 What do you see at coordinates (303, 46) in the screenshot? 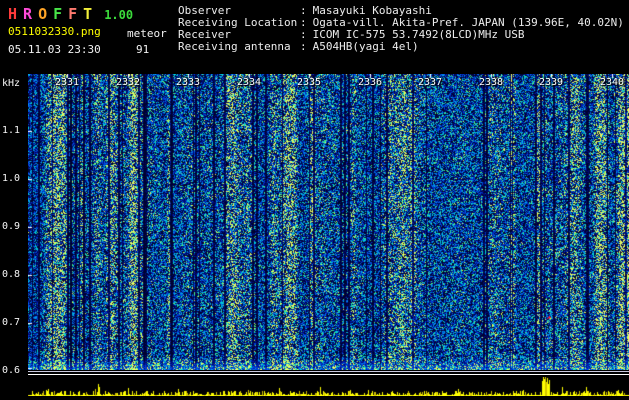
I see `info-colon: :` at bounding box center [303, 46].